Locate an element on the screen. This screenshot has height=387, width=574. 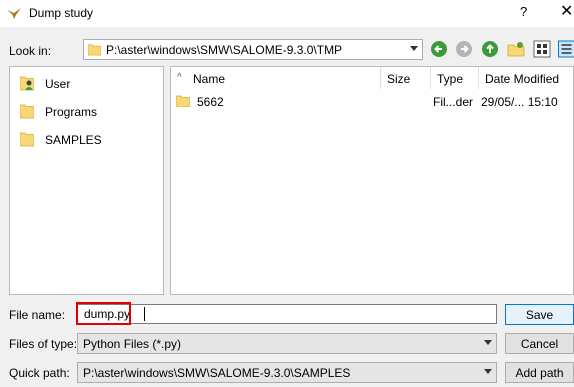
help-button: ? is located at coordinates (523, 11).